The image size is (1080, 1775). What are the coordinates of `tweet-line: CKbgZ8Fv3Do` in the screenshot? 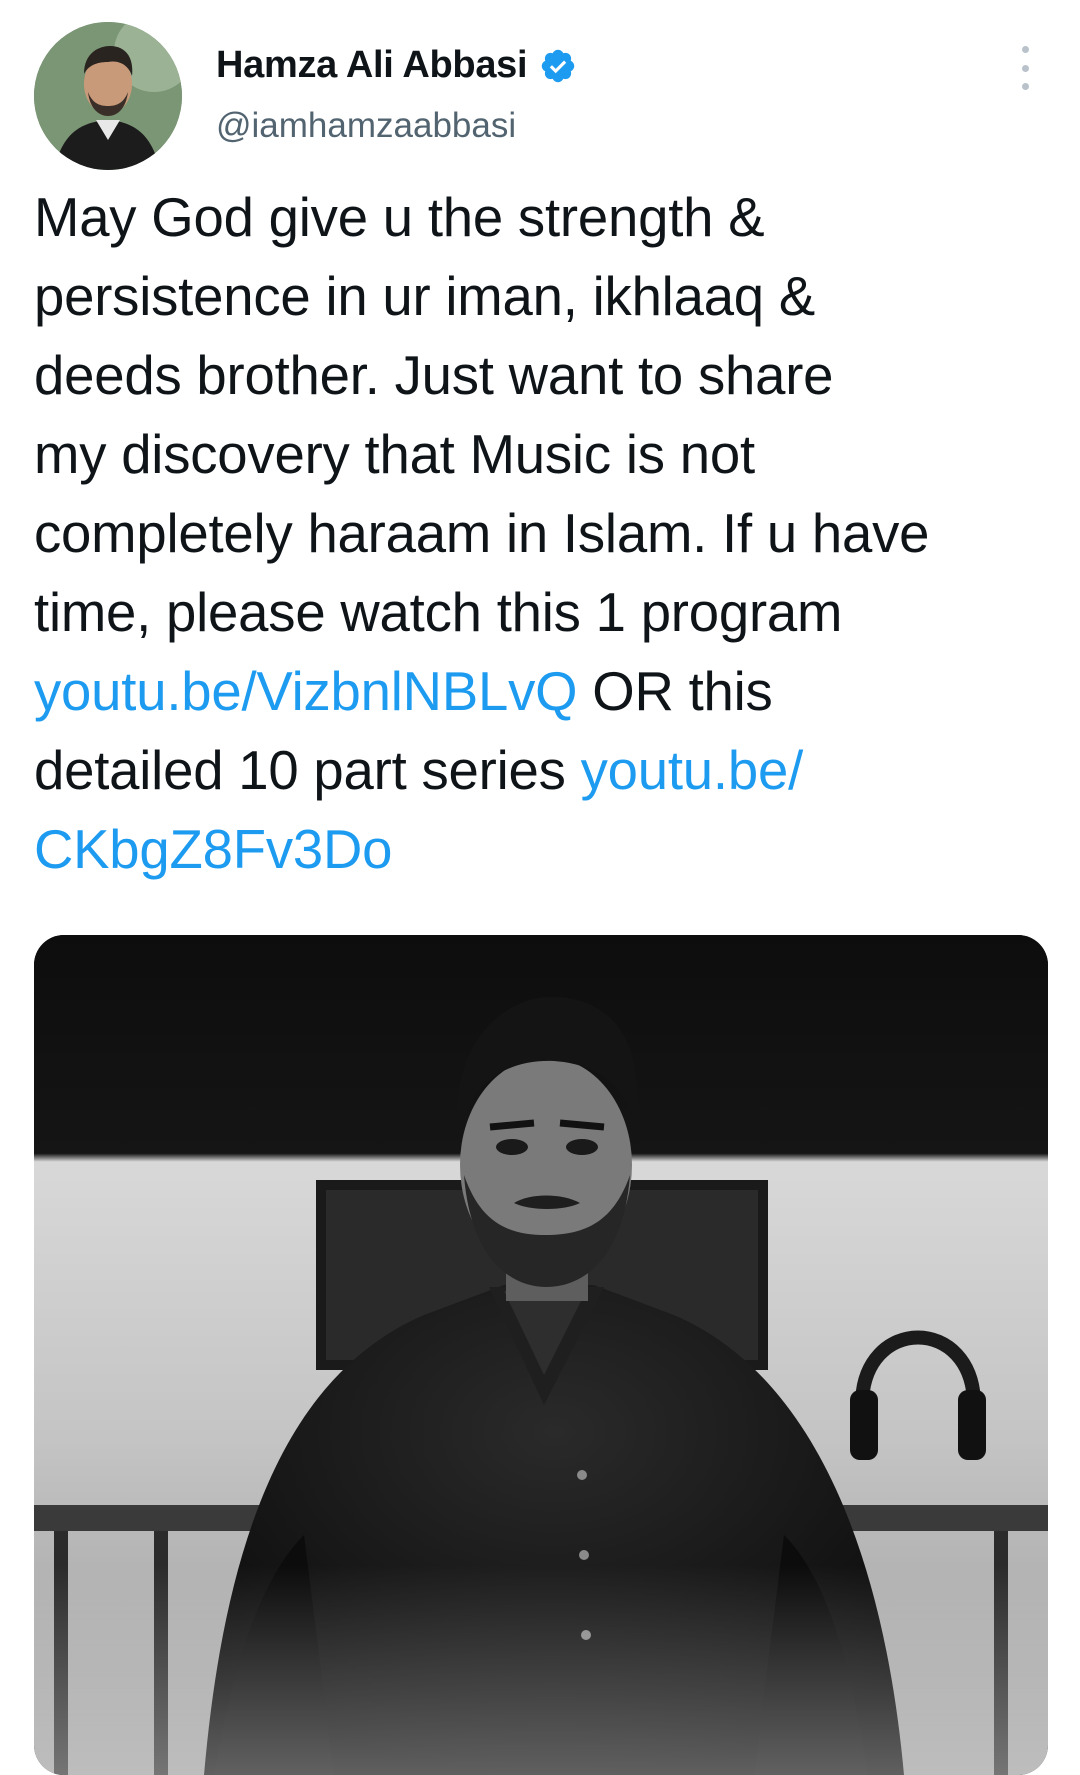 It's located at (539, 849).